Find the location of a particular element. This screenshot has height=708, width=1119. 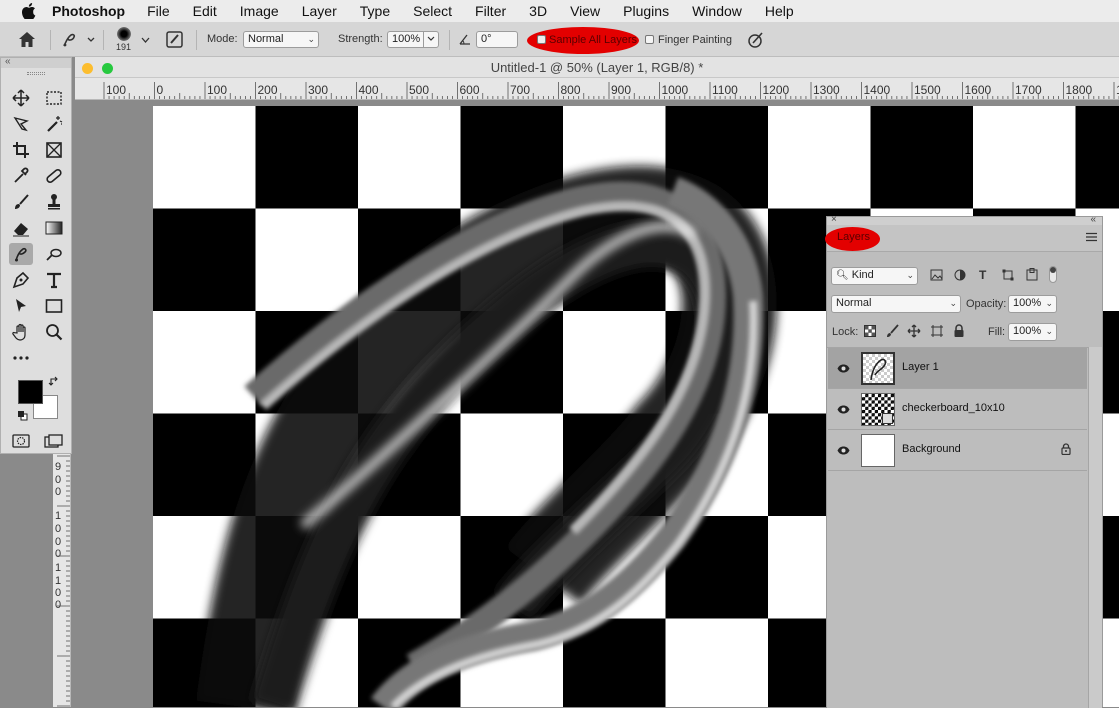

menu-select: Select is located at coordinates (432, 11).